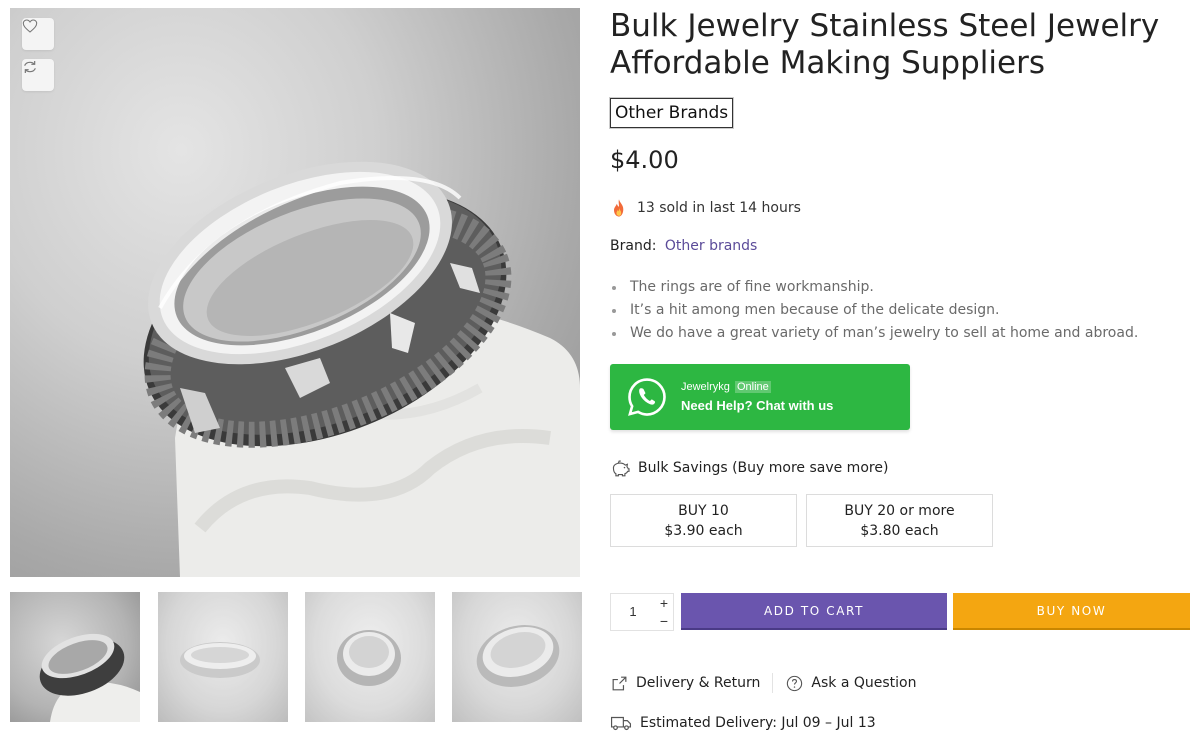 Image resolution: width=1195 pixels, height=736 pixels. Describe the element at coordinates (703, 520) in the screenshot. I see `bulk-tier-10: BUY 10 $3.90 each` at that location.